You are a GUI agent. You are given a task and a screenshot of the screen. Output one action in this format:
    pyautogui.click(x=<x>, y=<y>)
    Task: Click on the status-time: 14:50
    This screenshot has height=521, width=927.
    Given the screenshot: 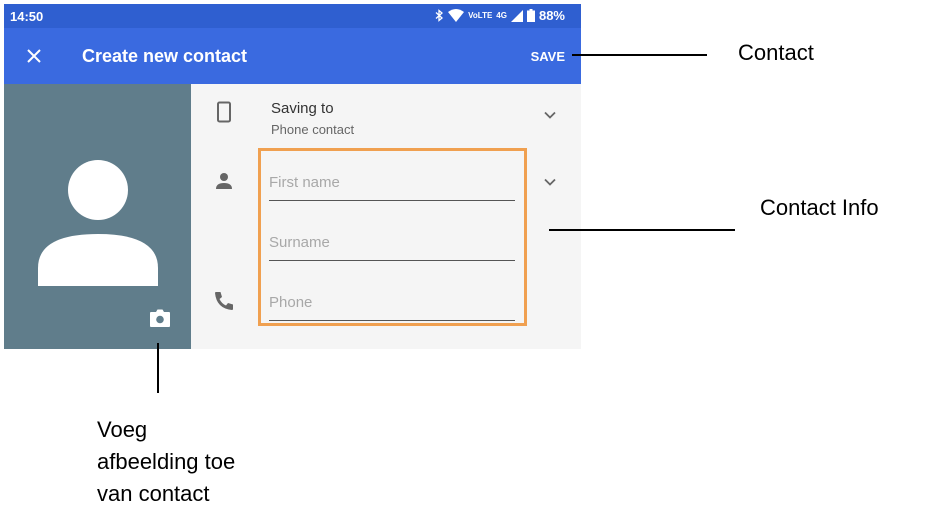 What is the action you would take?
    pyautogui.click(x=27, y=16)
    